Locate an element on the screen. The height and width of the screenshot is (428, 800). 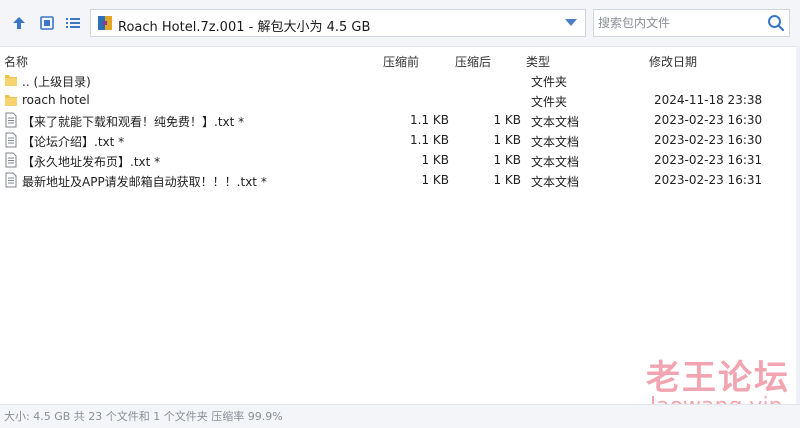
column-packed-size: 压缩前 is located at coordinates (401, 61).